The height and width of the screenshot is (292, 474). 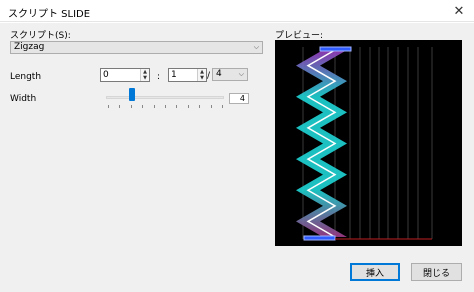 I want to click on end-marker, so click(x=319, y=238).